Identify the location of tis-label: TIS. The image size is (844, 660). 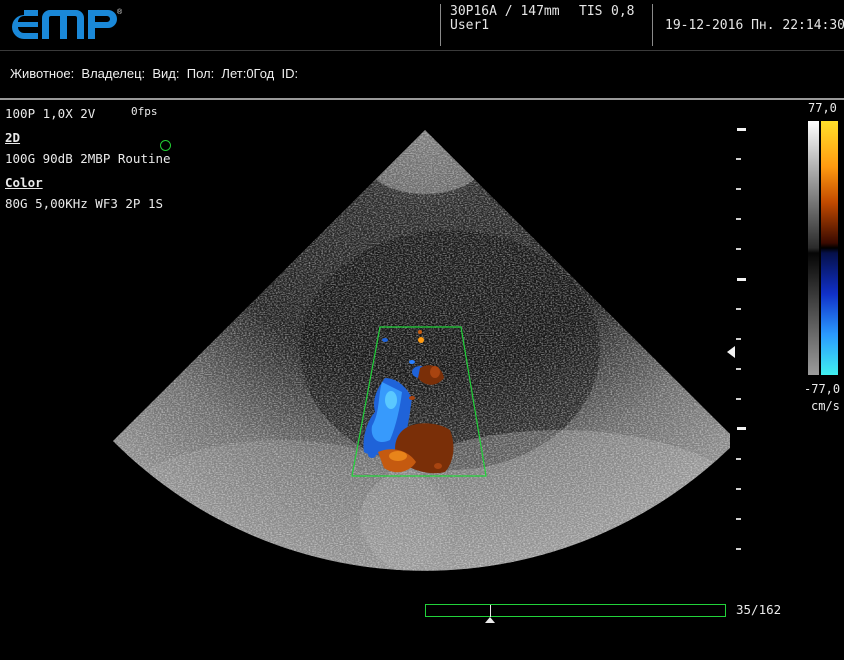
(591, 11).